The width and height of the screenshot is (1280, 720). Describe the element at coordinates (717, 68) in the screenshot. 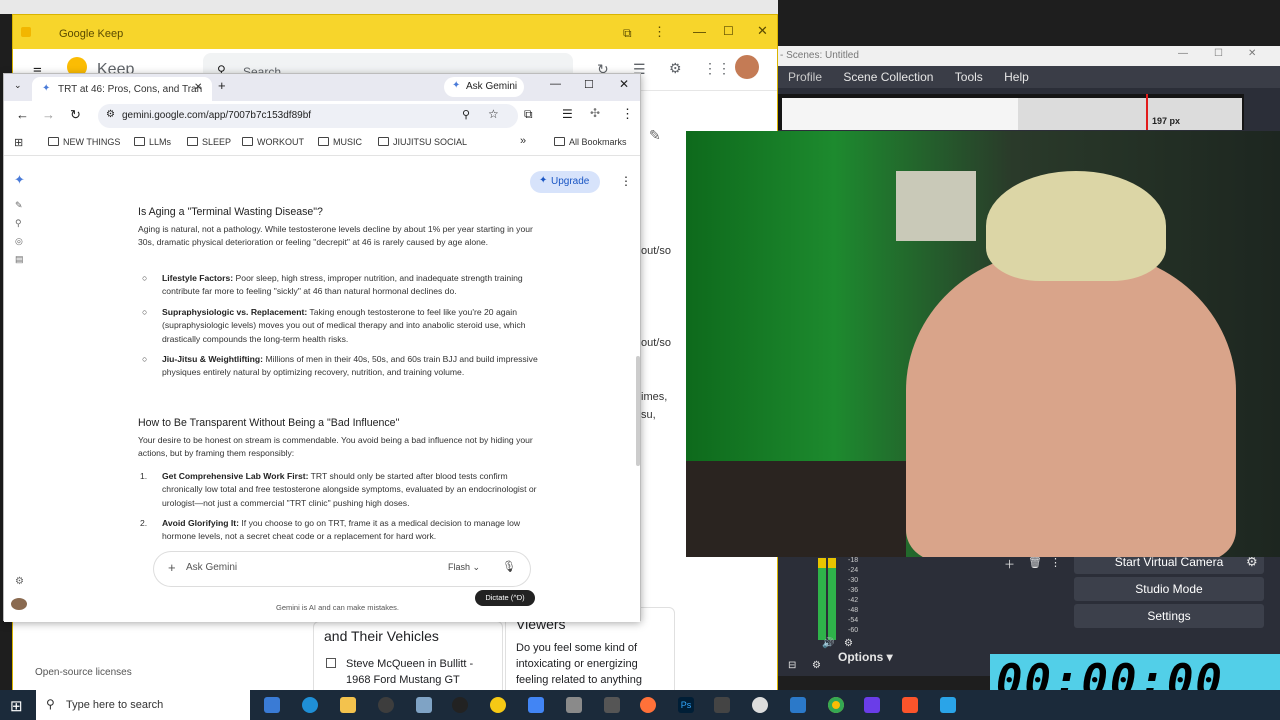

I see `apps-grid-icon: ⋮⋮` at that location.